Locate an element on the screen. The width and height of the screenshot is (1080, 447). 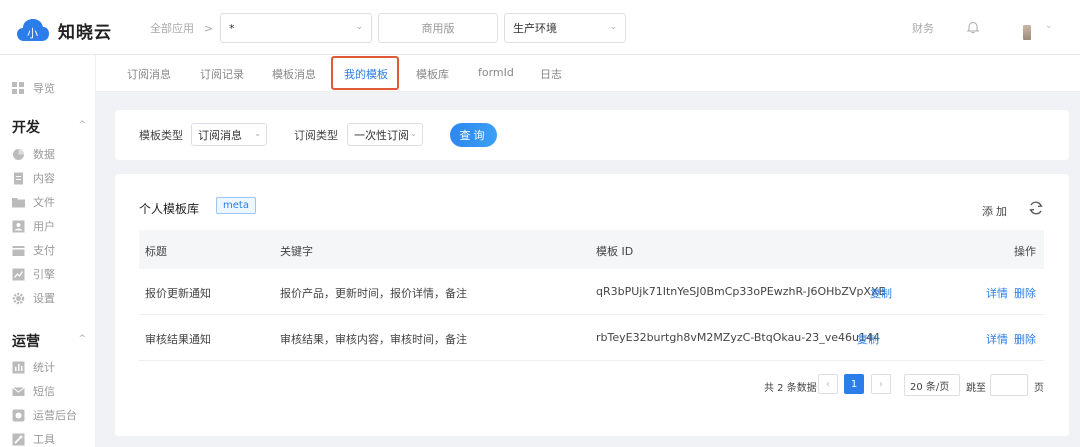
template-type-value: 订阅消息 is located at coordinates (220, 135).